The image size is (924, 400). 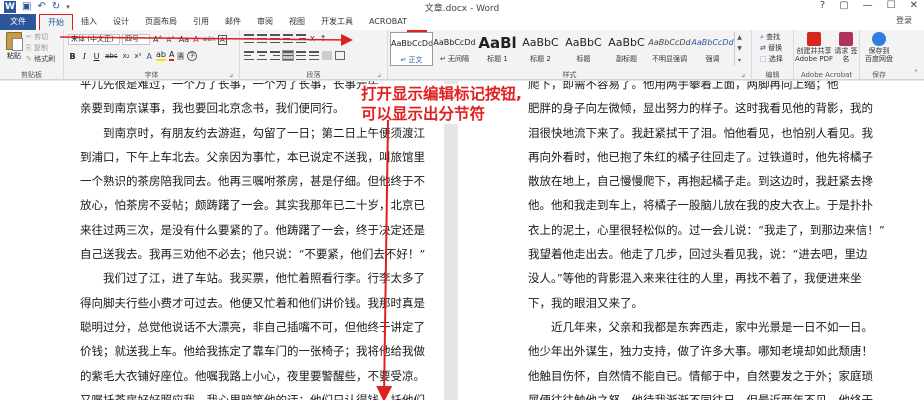 What do you see at coordinates (40, 37) in the screenshot?
I see `cut-button: ✂ 剪切` at bounding box center [40, 37].